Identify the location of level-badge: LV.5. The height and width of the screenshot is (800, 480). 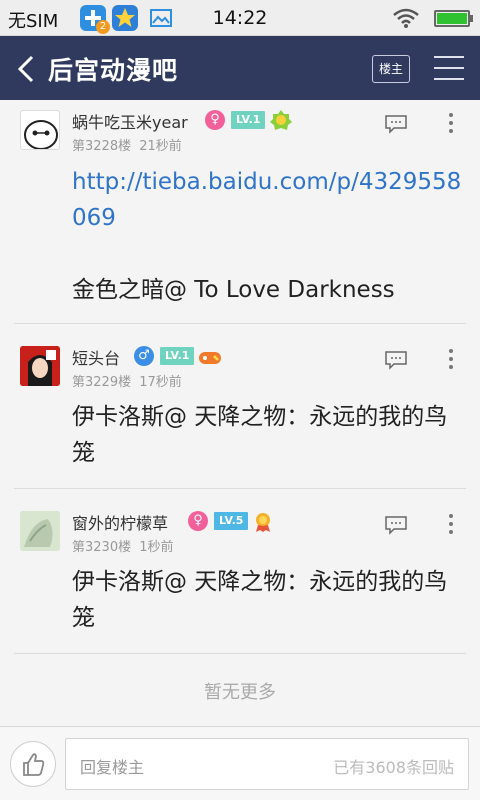
(231, 521).